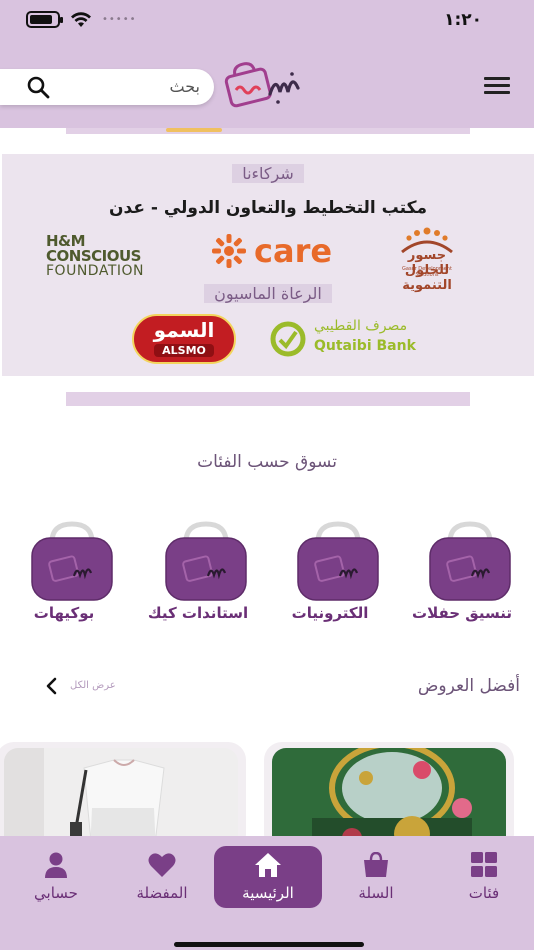 Image resolution: width=534 pixels, height=950 pixels. I want to click on care-logo: care, so click(273, 251).